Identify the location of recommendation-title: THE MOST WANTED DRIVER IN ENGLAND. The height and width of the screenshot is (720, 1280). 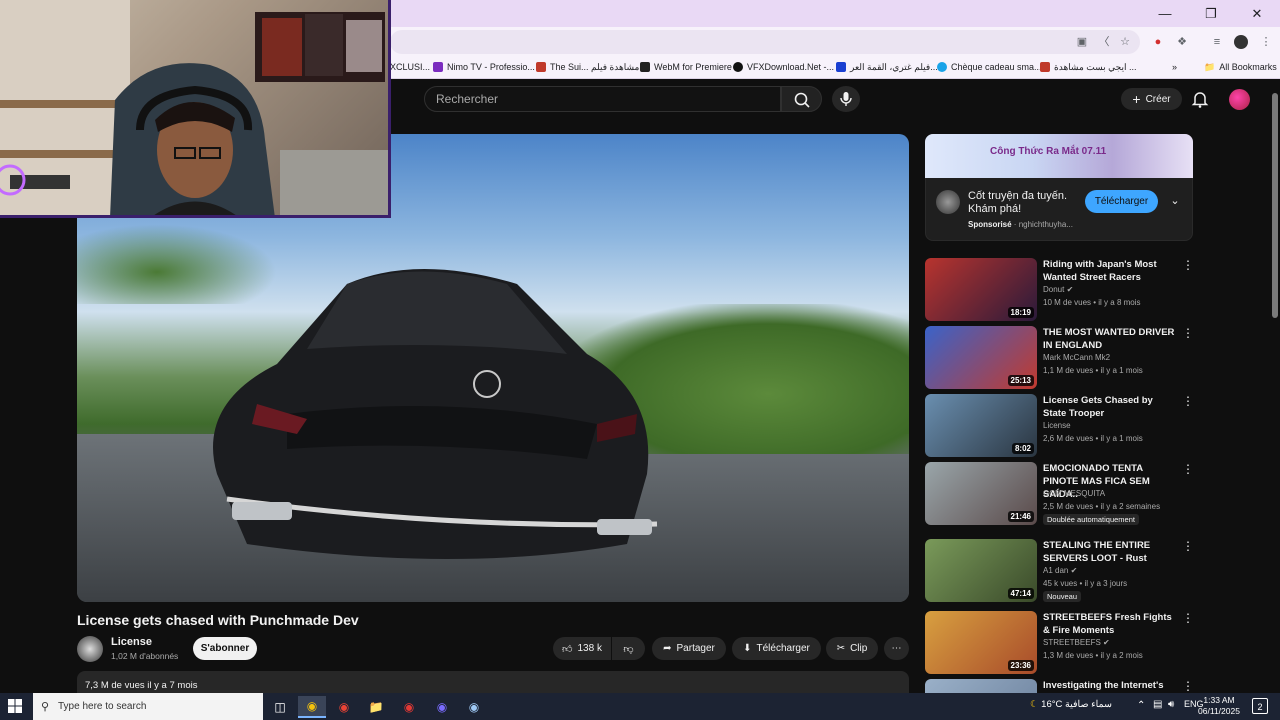
(1109, 339).